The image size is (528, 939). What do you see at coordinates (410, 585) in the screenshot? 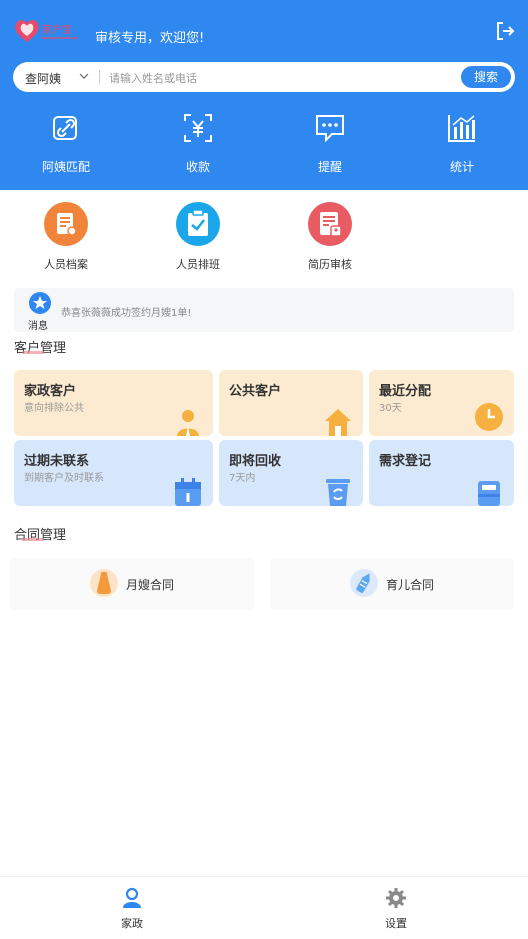
I see `contract-label: 育儿合同` at bounding box center [410, 585].